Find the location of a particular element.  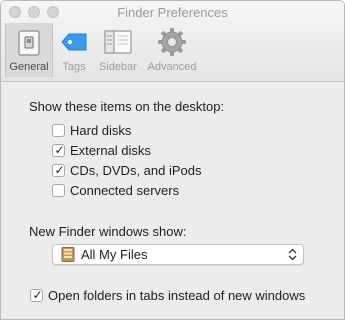

new-window-select: All My Files is located at coordinates (178, 254).